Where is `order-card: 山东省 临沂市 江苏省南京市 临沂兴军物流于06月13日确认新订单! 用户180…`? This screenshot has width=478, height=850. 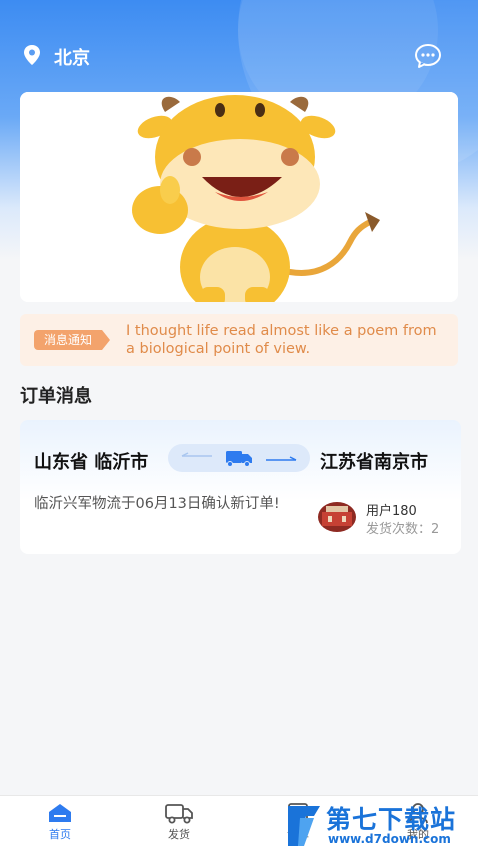 order-card: 山东省 临沂市 江苏省南京市 临沂兴军物流于06月13日确认新订单! 用户180… is located at coordinates (240, 487).